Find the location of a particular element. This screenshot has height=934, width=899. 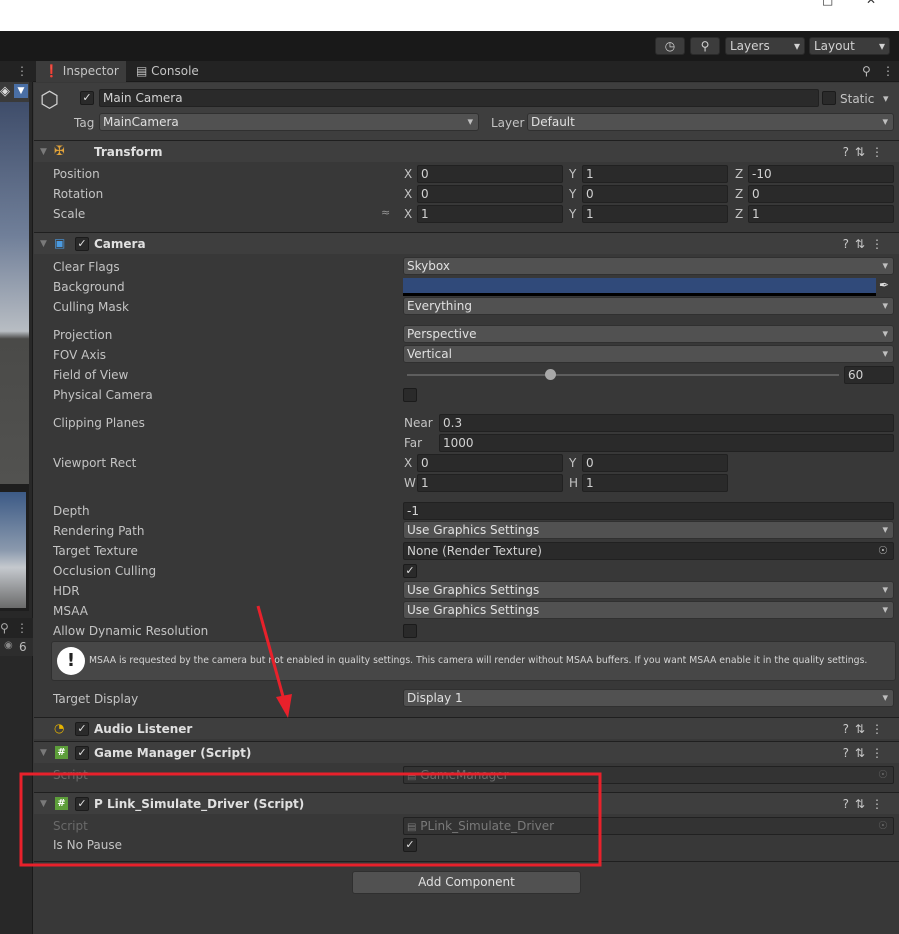

audio-listener-title: Audio Listener is located at coordinates (143, 729).